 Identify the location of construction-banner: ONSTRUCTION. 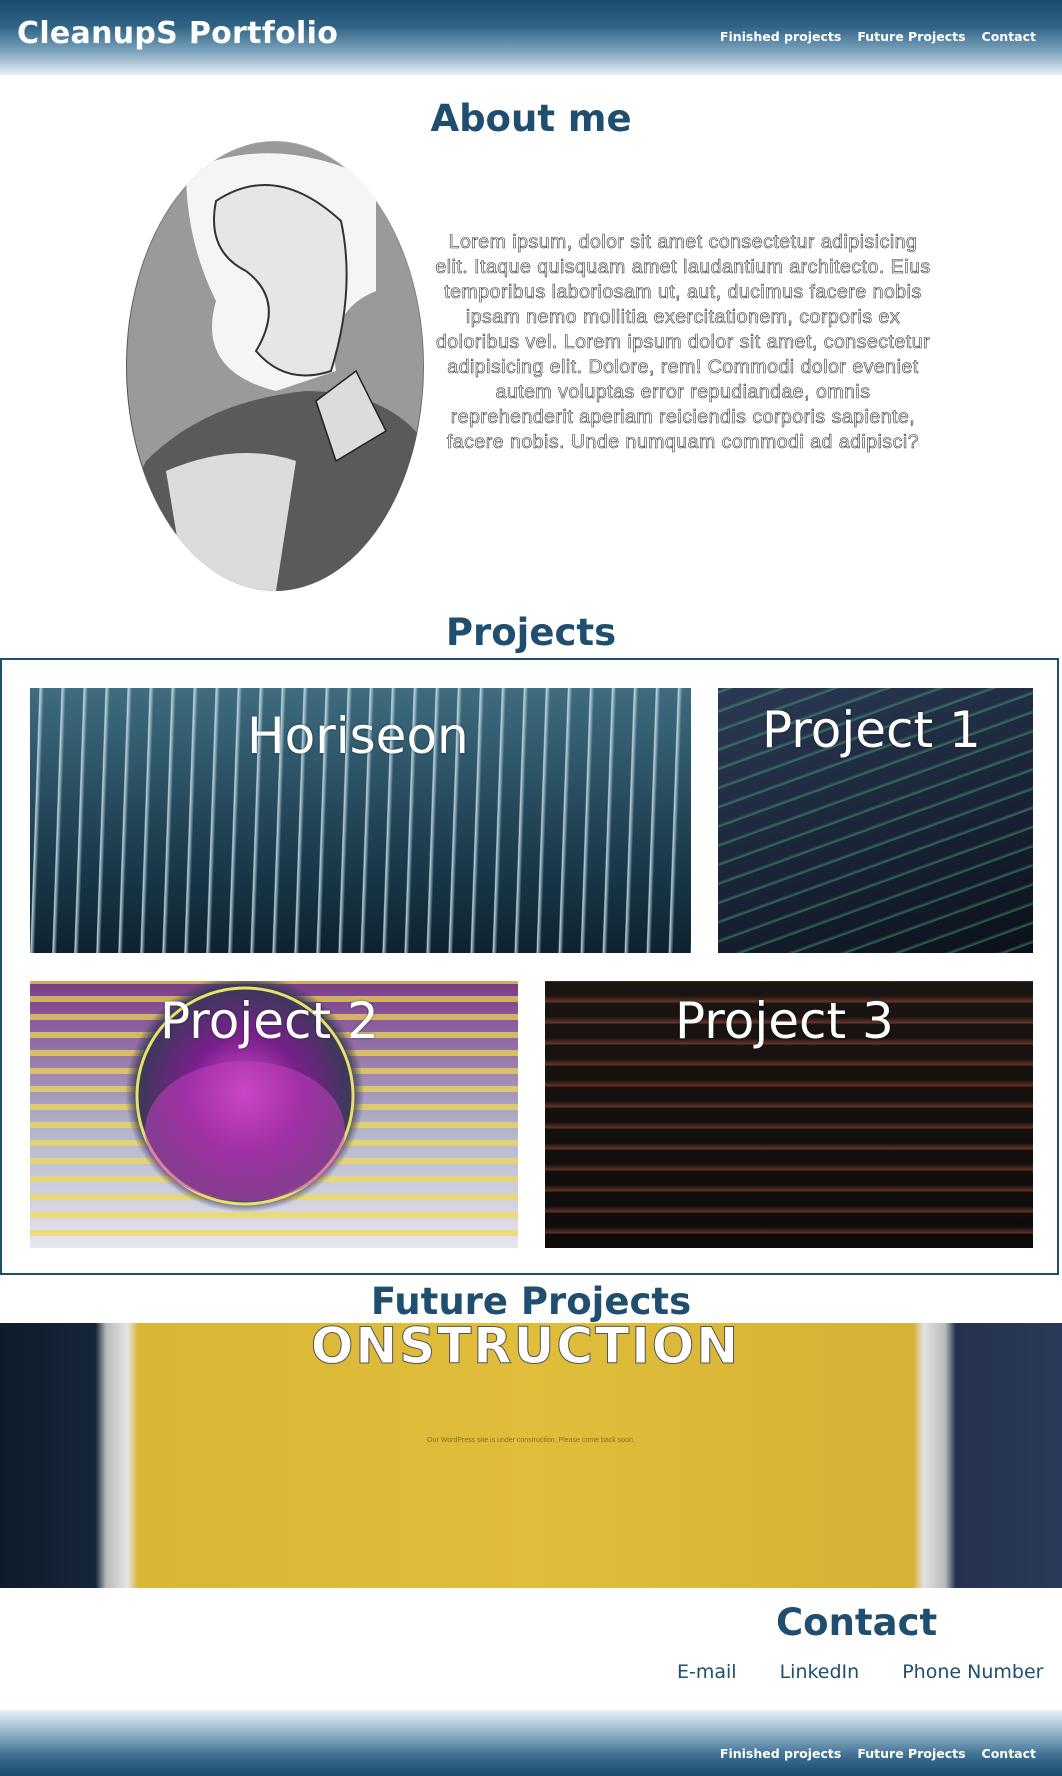
(525, 1349).